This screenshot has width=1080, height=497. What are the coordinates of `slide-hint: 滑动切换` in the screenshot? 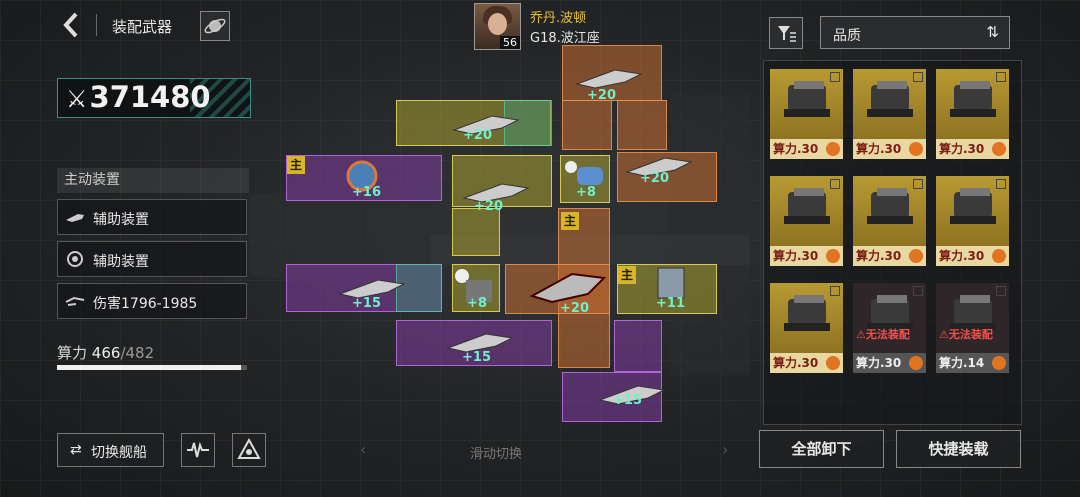 It's located at (496, 454).